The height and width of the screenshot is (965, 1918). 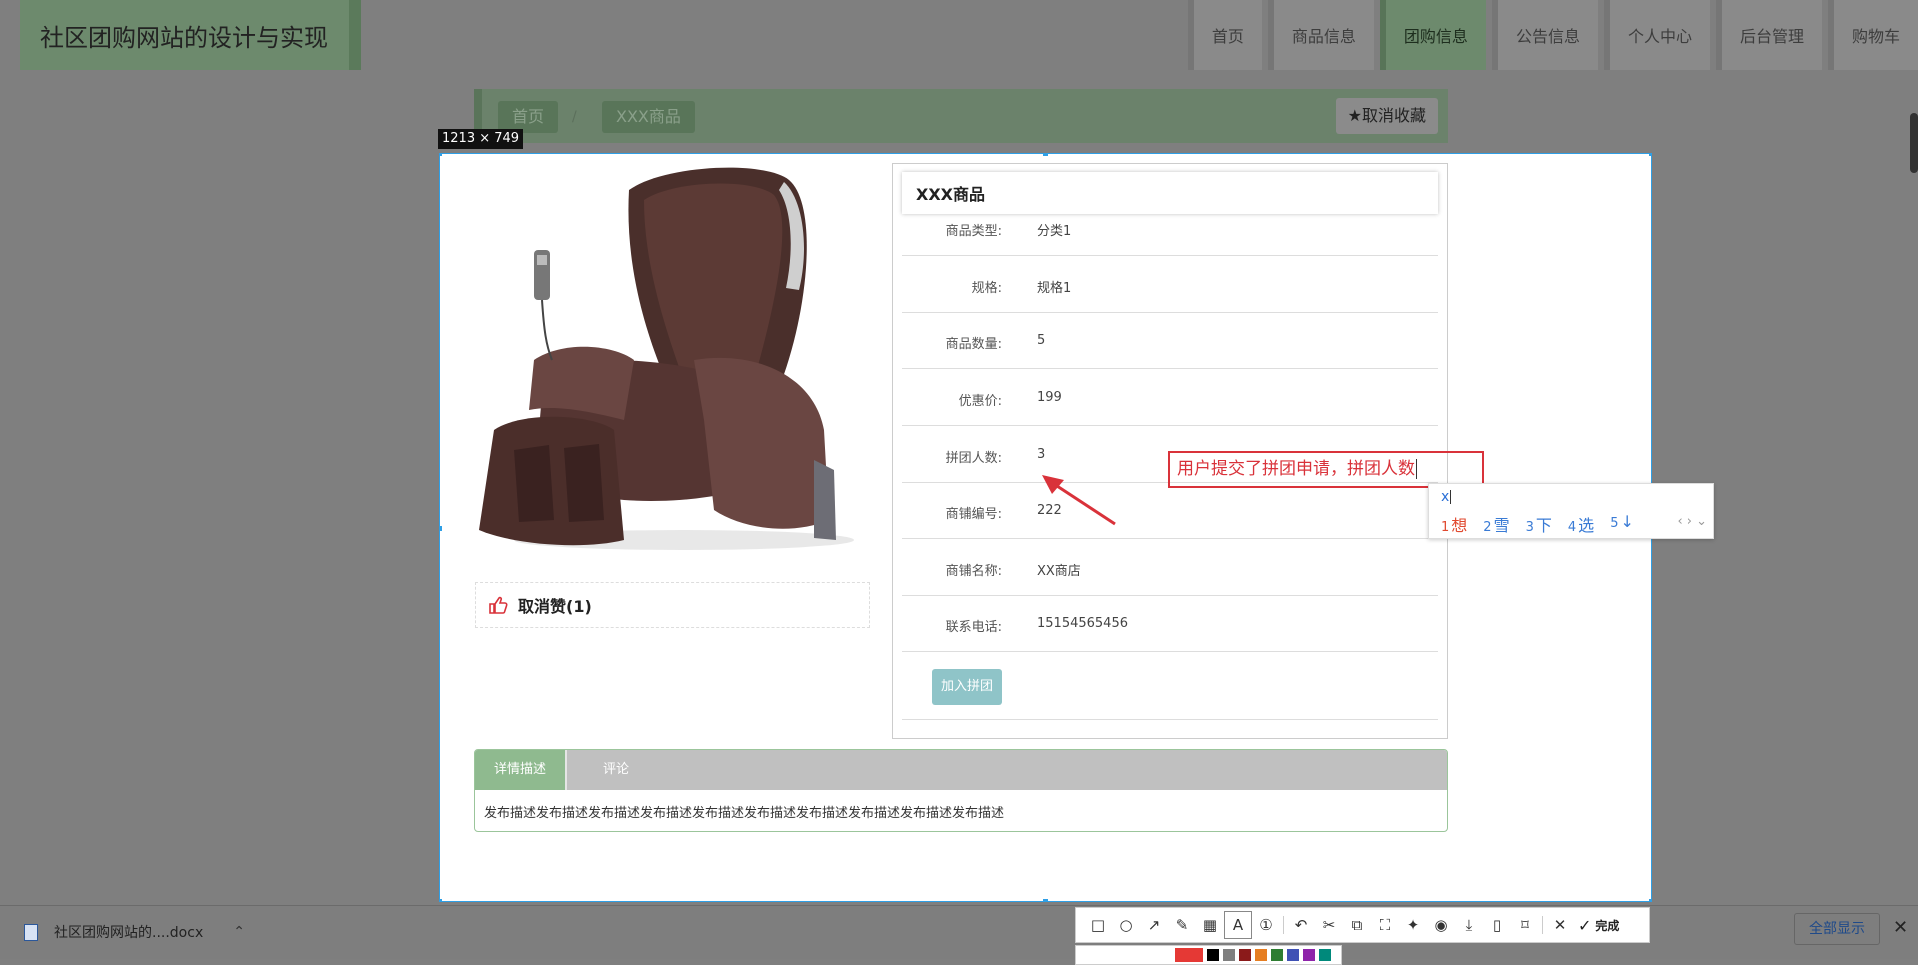 I want to click on undo-icon: ↶, so click(x=1301, y=925).